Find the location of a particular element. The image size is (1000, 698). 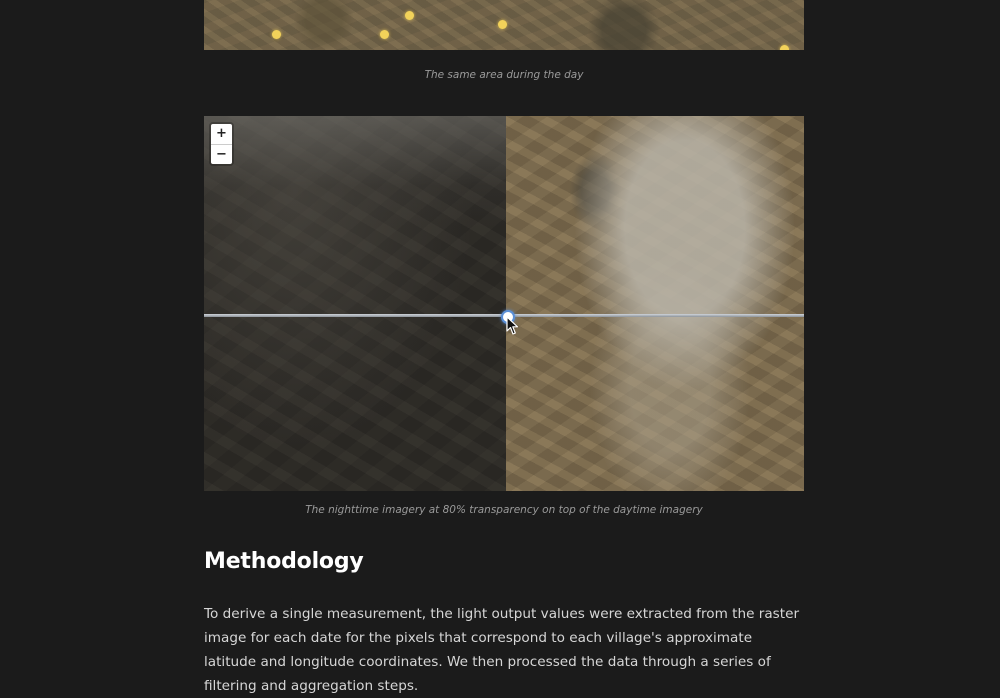

daytime-map-image is located at coordinates (504, 25).